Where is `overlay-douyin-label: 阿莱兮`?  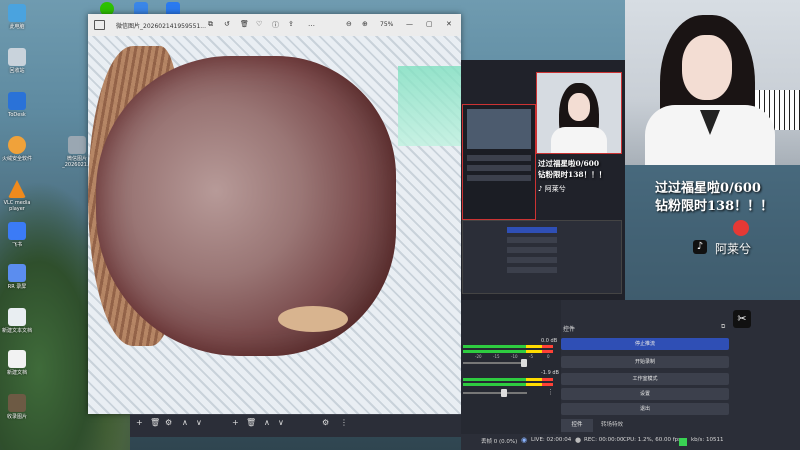
overlay-douyin-label: 阿莱兮 is located at coordinates (733, 249).